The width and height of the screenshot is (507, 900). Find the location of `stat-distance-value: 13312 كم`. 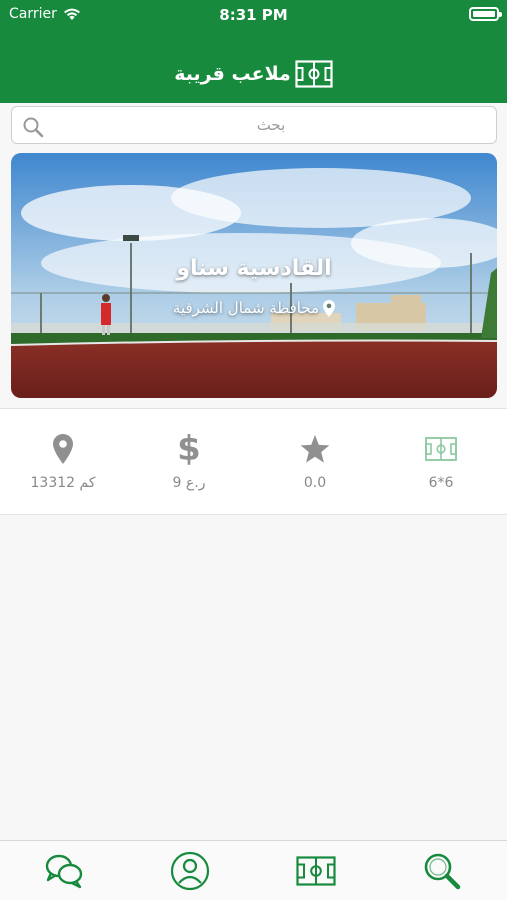

stat-distance-value: 13312 كم is located at coordinates (63, 483).